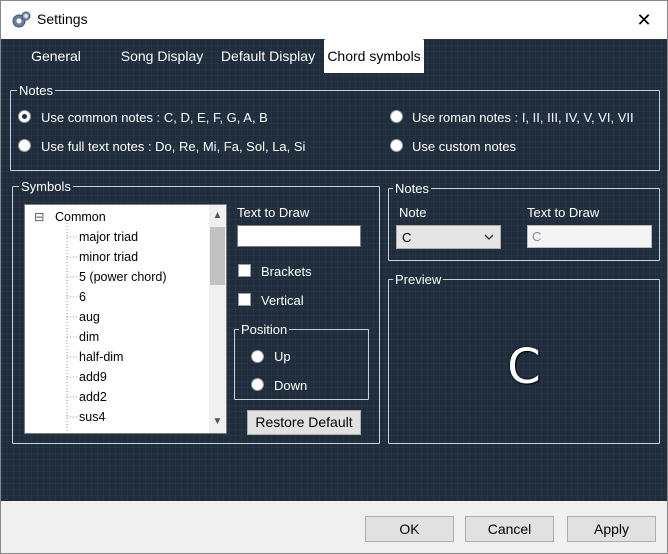 Image resolution: width=668 pixels, height=554 pixels. What do you see at coordinates (286, 271) in the screenshot?
I see `brackets-label: Brackets` at bounding box center [286, 271].